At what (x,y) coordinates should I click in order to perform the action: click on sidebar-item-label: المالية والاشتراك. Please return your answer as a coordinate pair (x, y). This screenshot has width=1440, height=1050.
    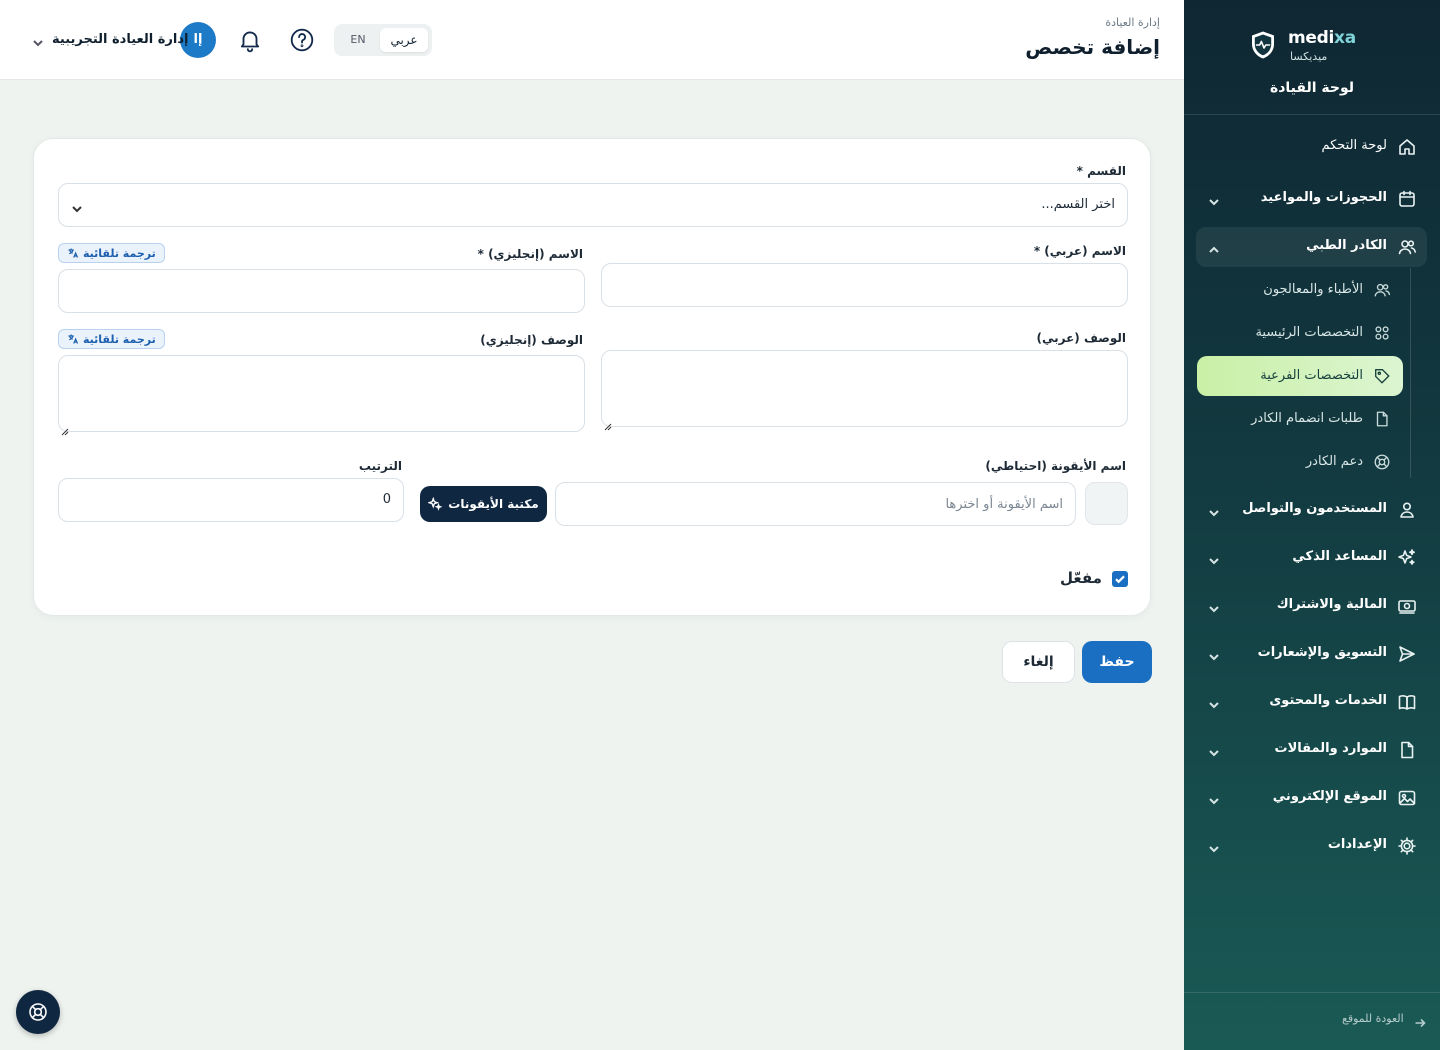
    Looking at the image, I should click on (1331, 604).